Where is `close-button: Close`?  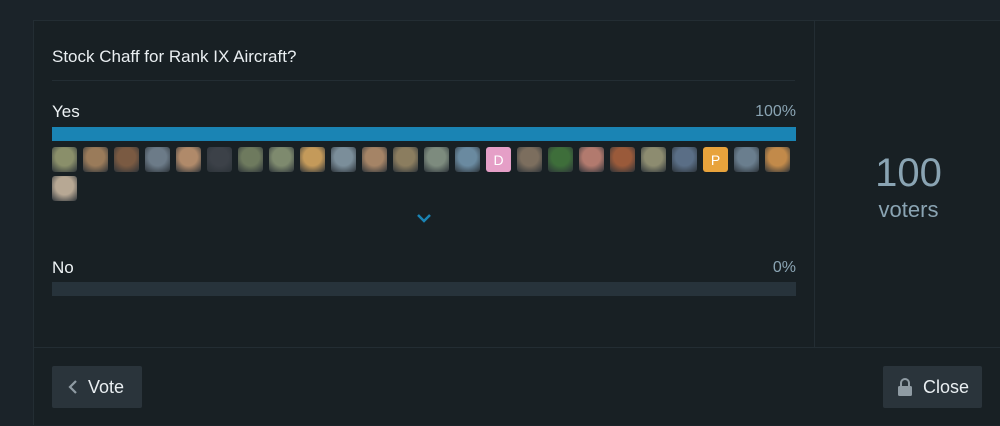 close-button: Close is located at coordinates (932, 387).